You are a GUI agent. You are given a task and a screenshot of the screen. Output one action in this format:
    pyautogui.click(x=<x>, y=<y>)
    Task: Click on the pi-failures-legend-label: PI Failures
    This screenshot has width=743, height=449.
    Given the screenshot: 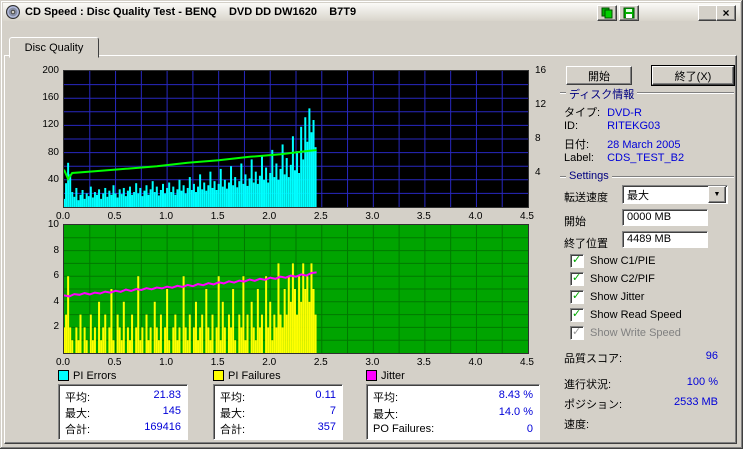 What is the action you would take?
    pyautogui.click(x=254, y=375)
    